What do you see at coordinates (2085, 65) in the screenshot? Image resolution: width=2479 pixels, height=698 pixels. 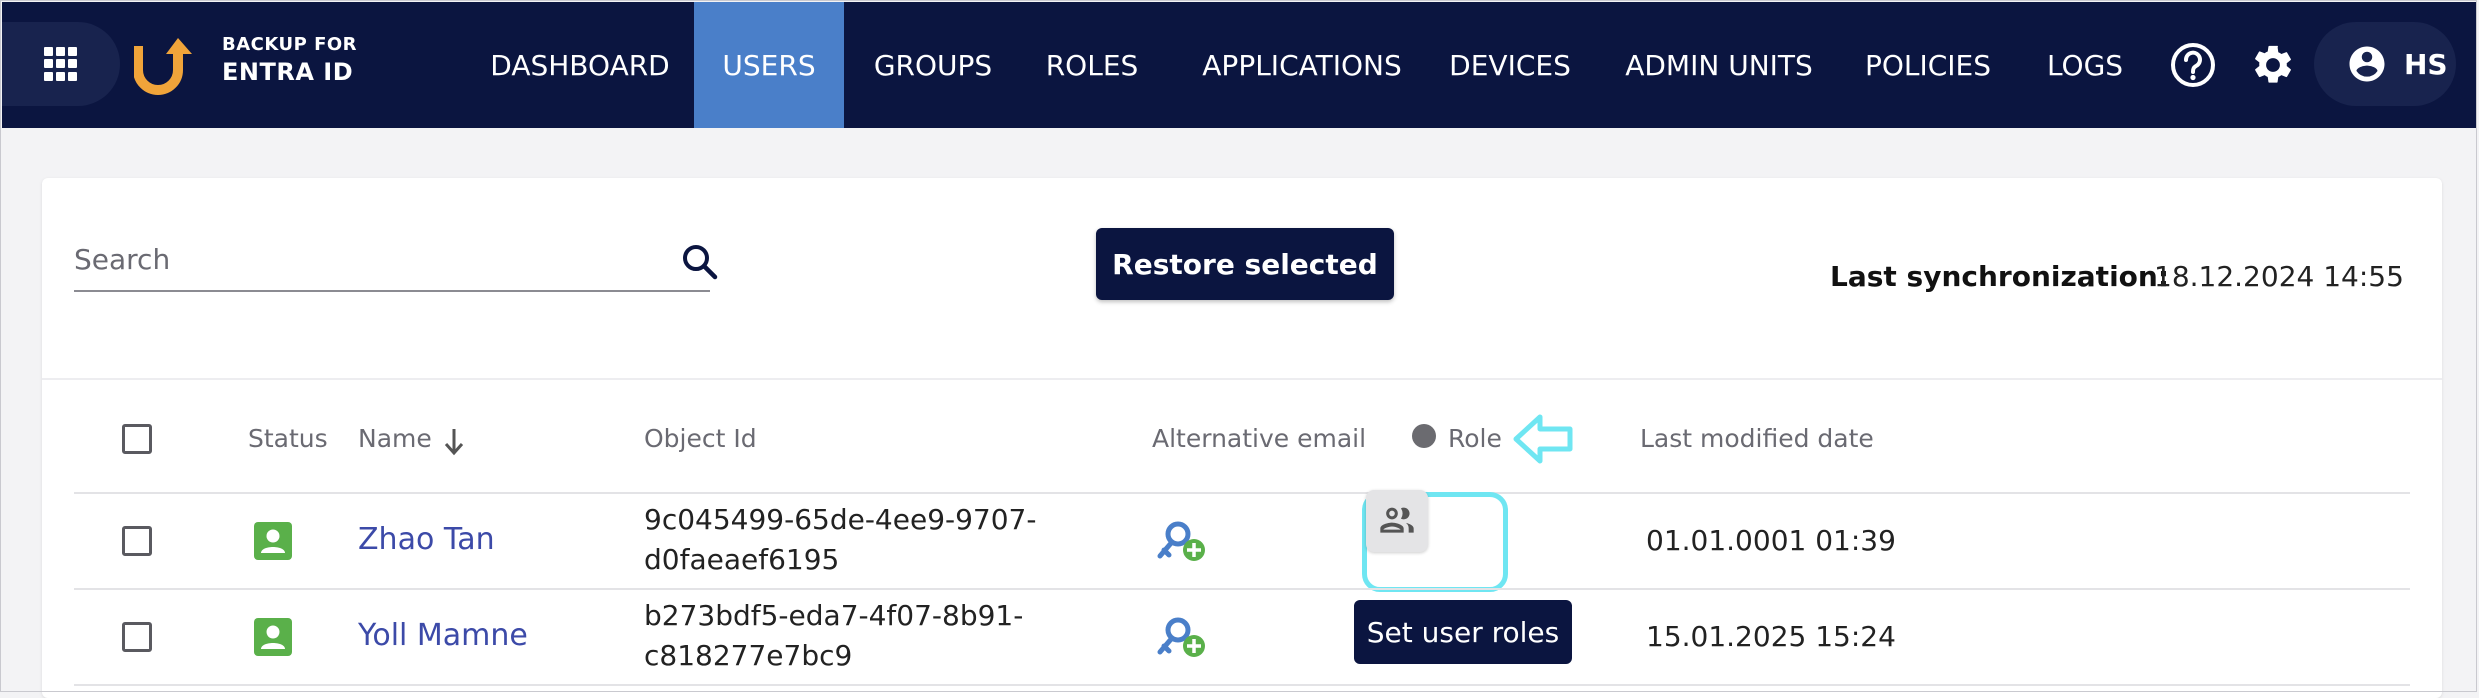 I see `nav-logs: LOGS` at bounding box center [2085, 65].